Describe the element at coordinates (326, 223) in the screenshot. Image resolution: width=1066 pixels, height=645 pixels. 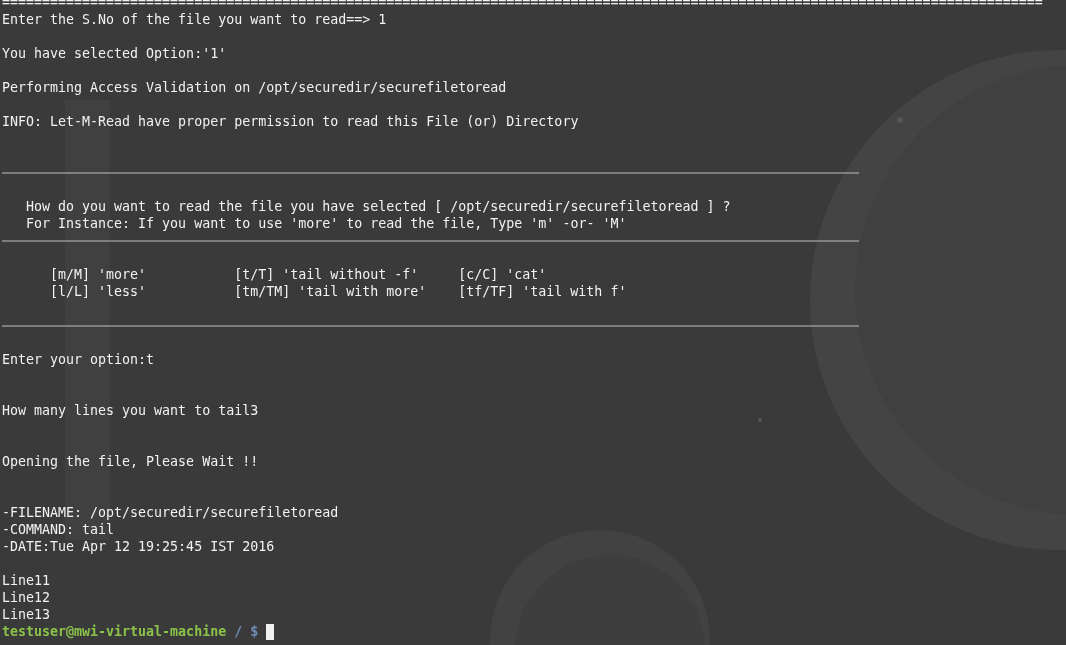
I see `terminal-line: For Instance: If you want to use 'more' to read the file, Type 'm' -or- 'M'` at that location.